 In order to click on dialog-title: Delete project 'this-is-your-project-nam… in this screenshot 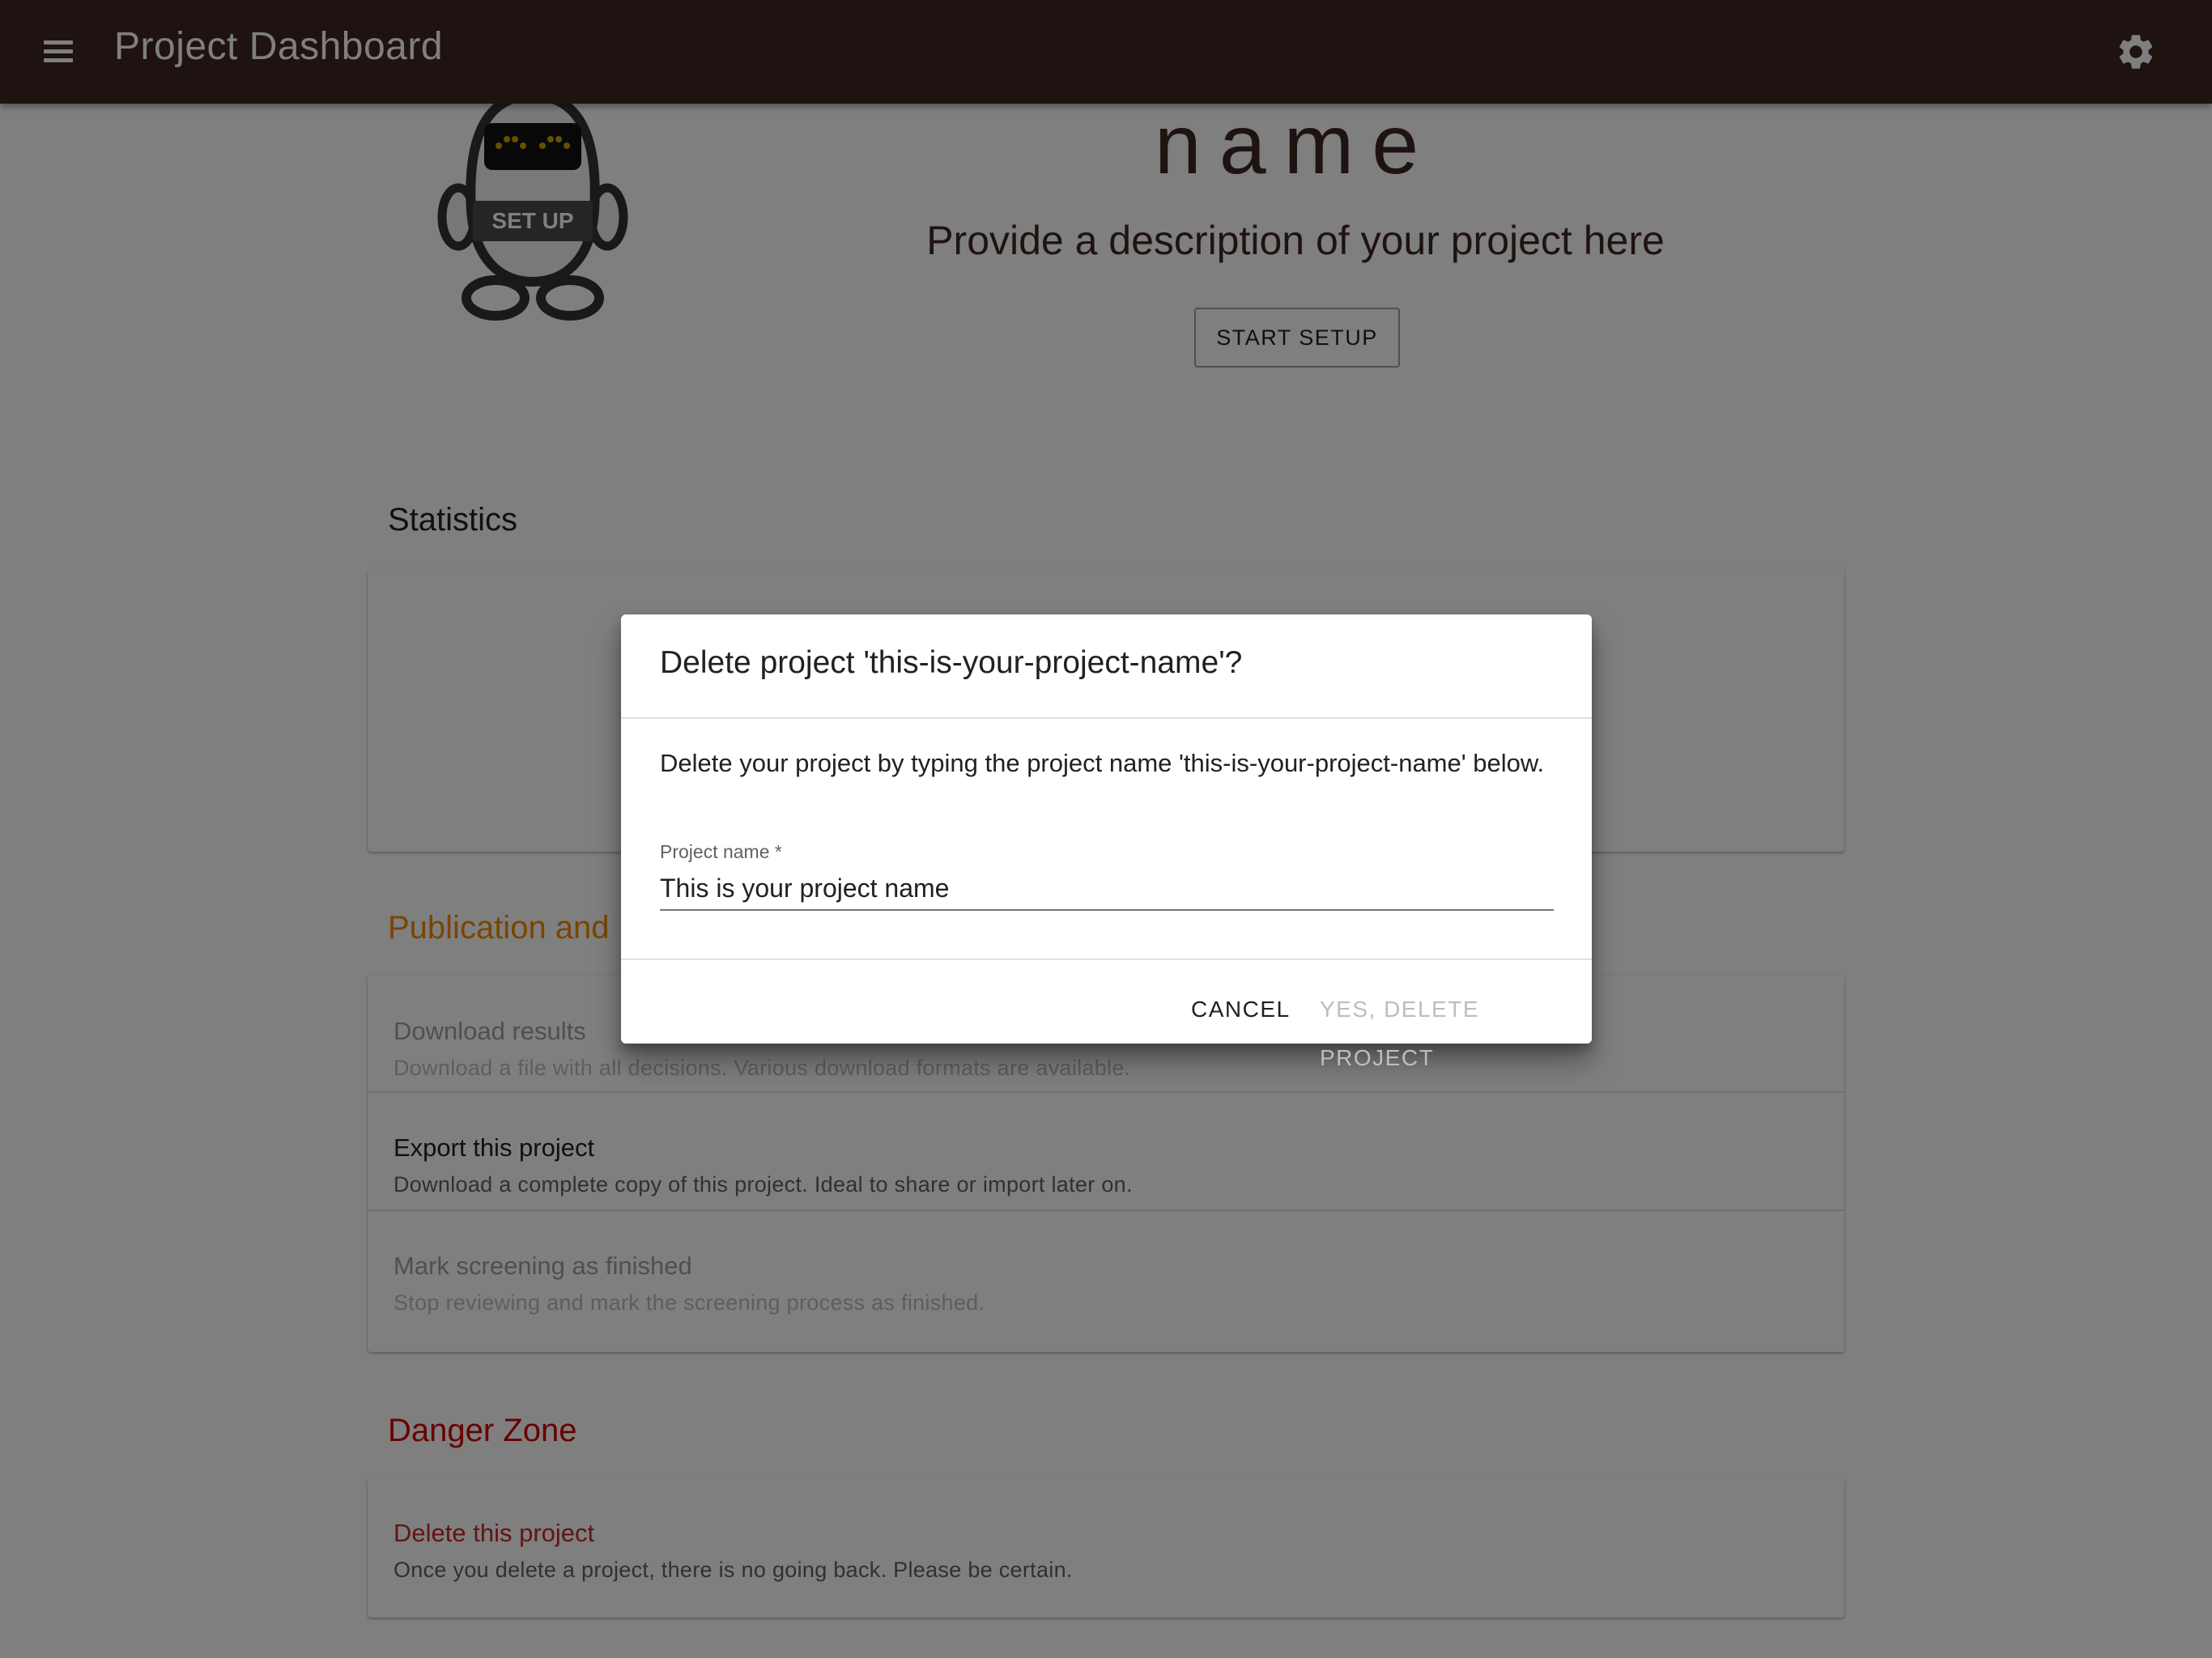, I will do `click(952, 662)`.